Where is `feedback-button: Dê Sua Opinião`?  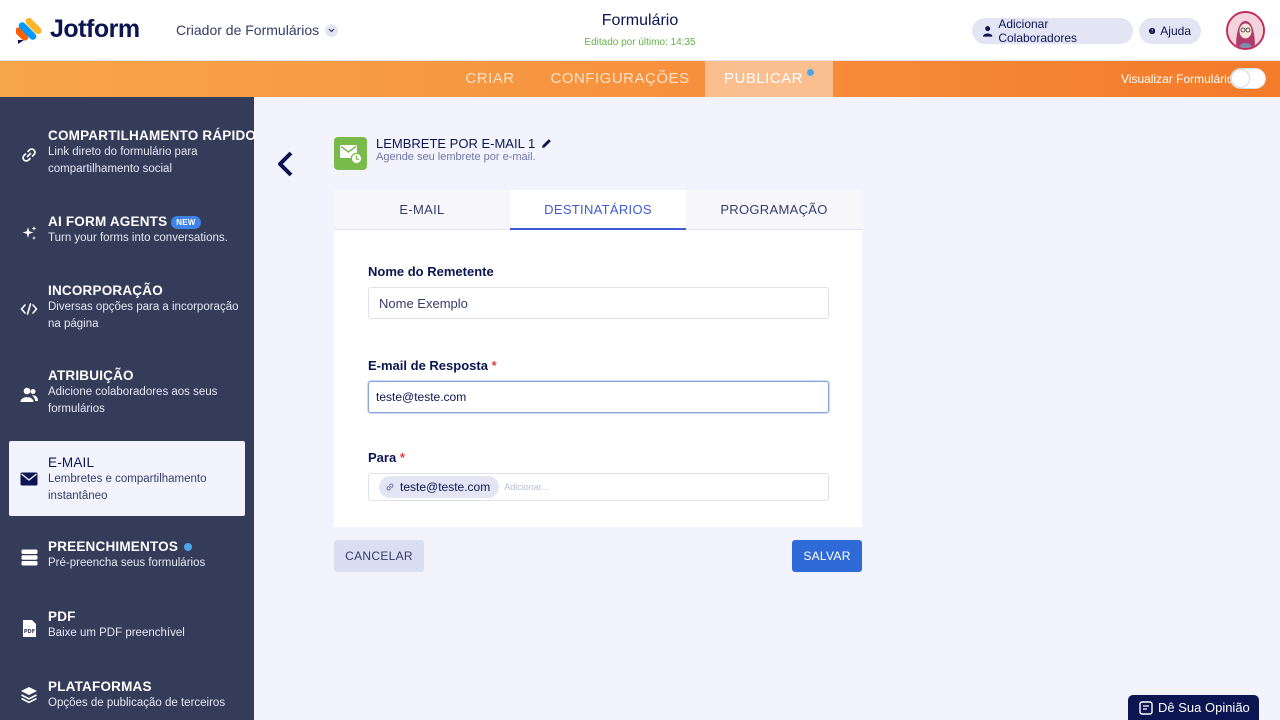
feedback-button: Dê Sua Opinião is located at coordinates (1193, 707).